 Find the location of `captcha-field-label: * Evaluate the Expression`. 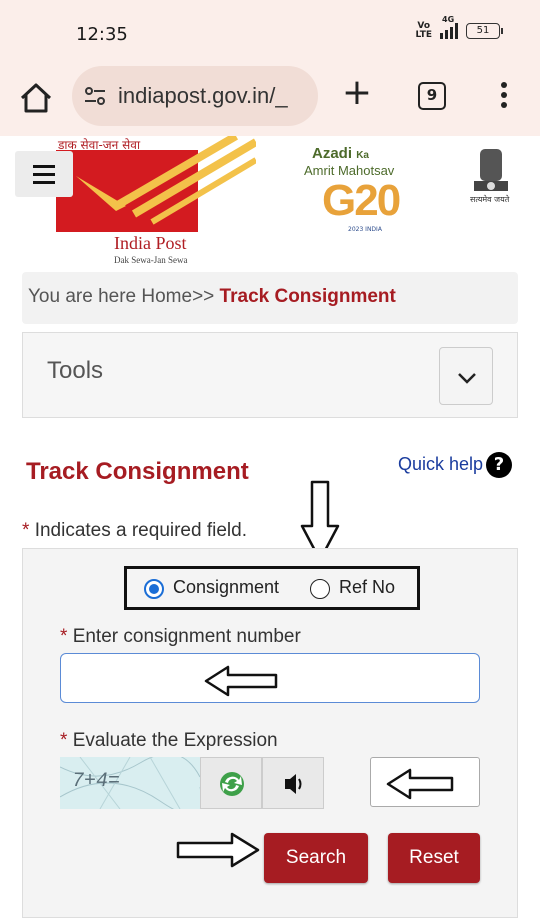

captcha-field-label: * Evaluate the Expression is located at coordinates (169, 740).